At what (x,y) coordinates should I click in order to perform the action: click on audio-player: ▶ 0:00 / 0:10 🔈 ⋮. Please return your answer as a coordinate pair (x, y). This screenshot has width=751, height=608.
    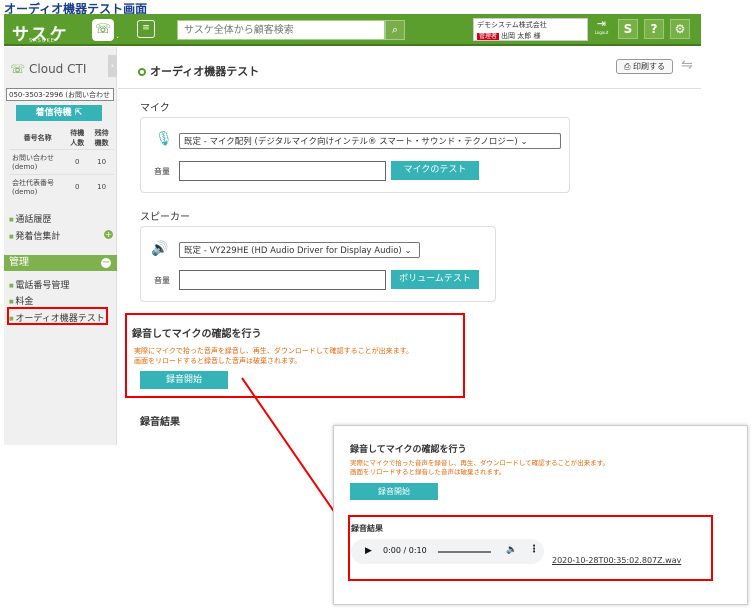
    Looking at the image, I should click on (447, 551).